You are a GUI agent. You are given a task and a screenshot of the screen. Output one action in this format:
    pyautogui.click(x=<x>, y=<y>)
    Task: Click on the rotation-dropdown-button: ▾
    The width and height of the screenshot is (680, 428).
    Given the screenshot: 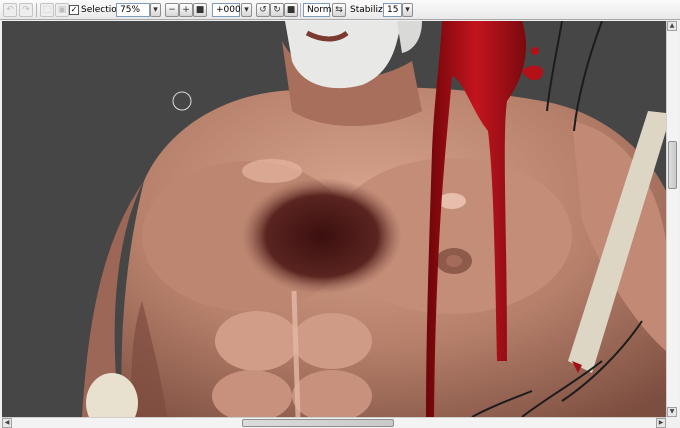 What is the action you would take?
    pyautogui.click(x=246, y=10)
    